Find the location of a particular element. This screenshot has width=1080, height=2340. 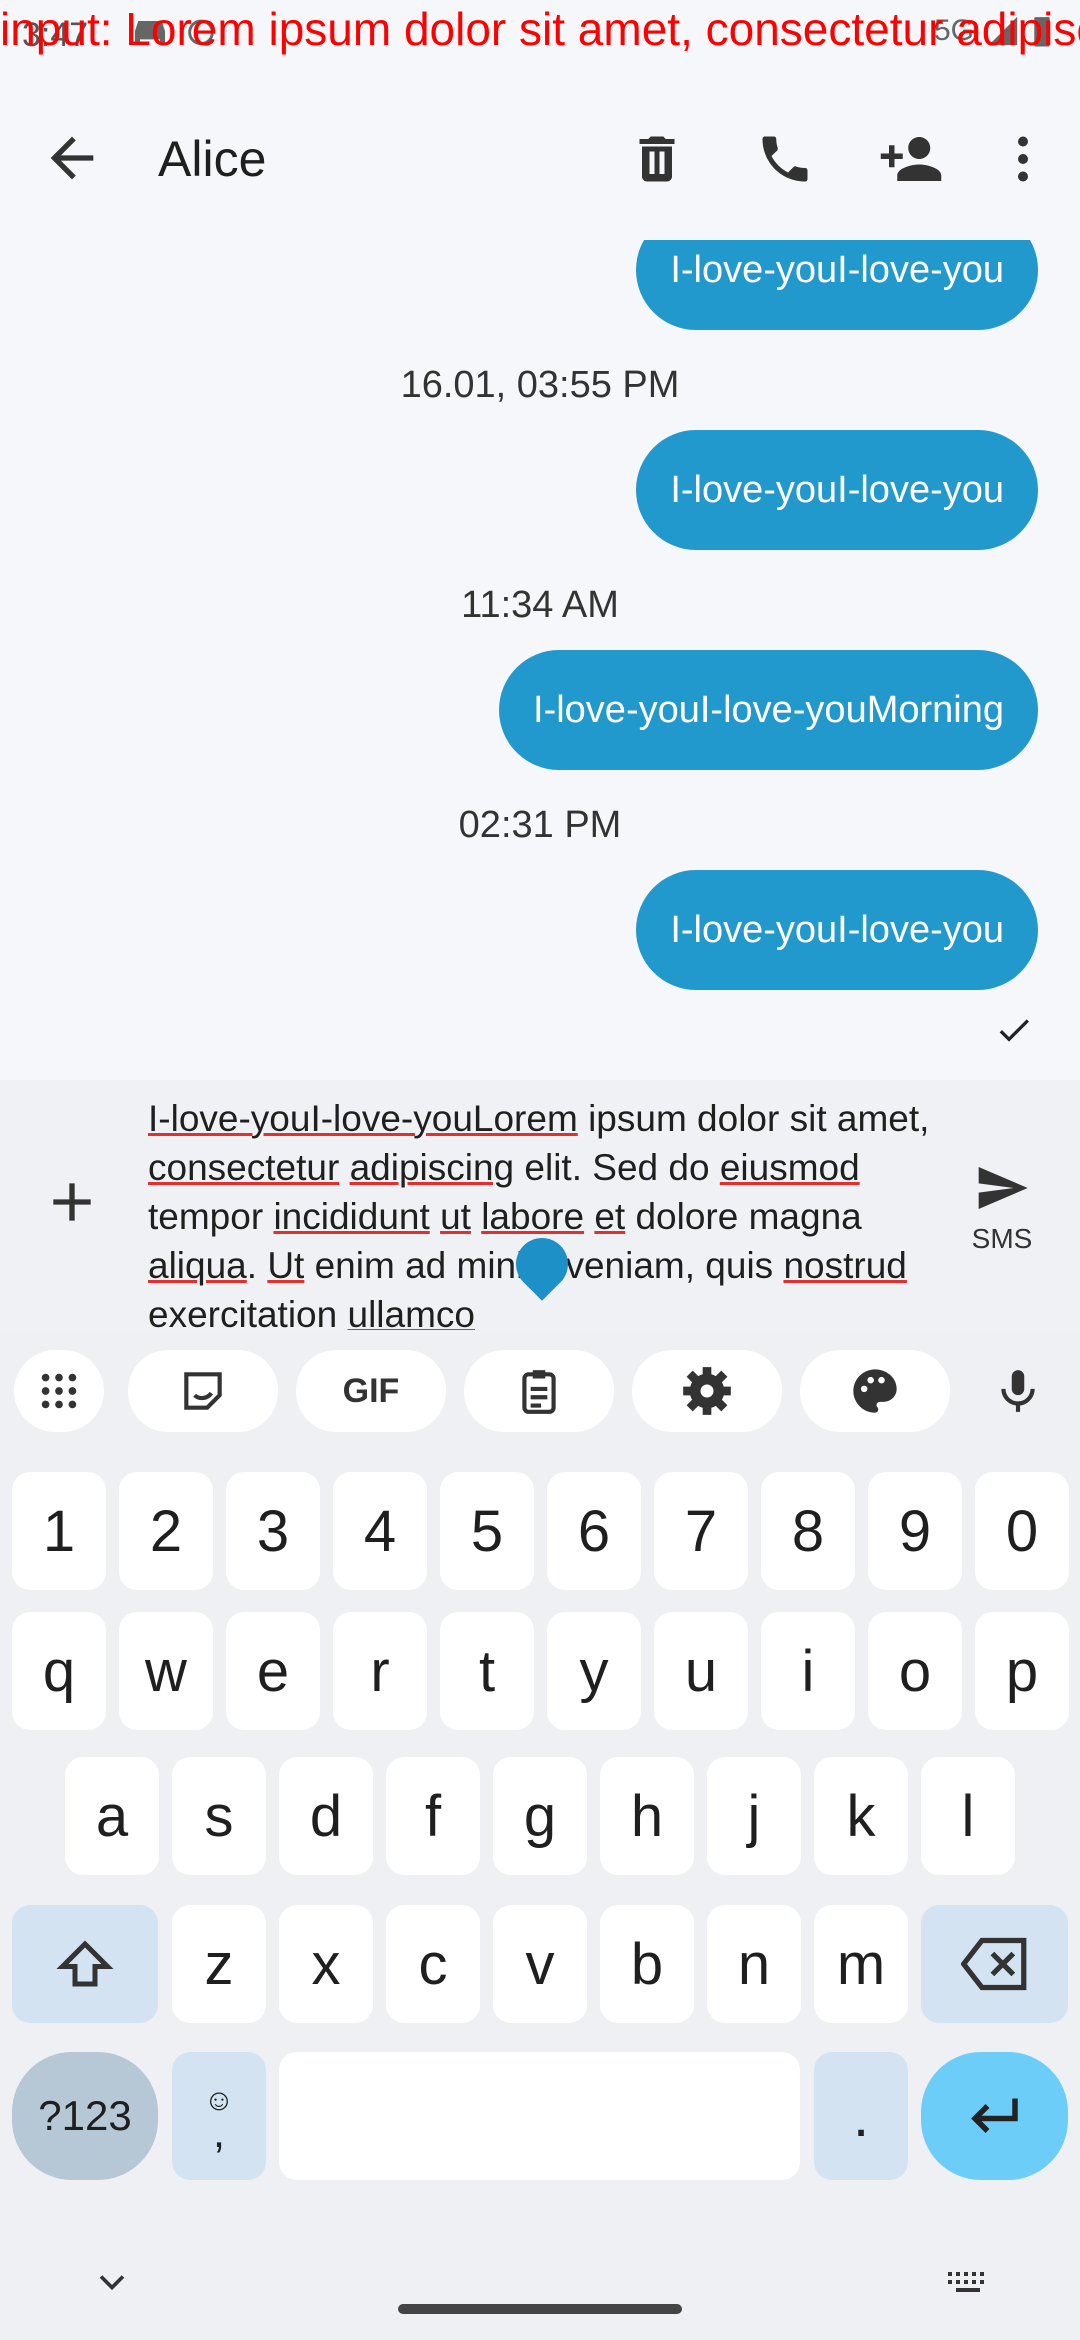

key-6: 6 is located at coordinates (594, 1531).